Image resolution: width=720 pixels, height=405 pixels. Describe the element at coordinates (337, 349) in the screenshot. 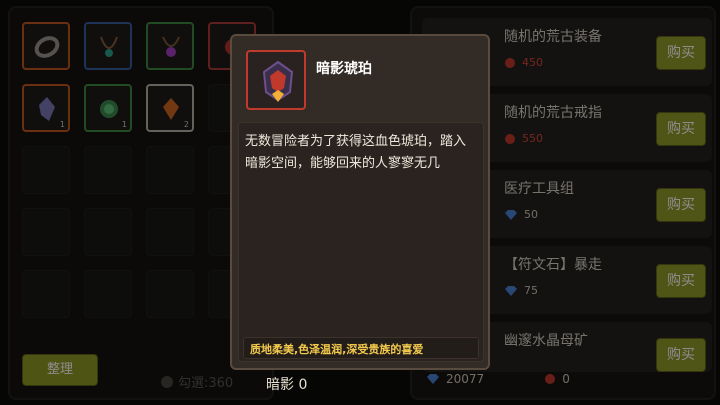

I see `tooltip-flavor-text: 质地柔美,色泽温润,深受贵族的喜爱` at that location.